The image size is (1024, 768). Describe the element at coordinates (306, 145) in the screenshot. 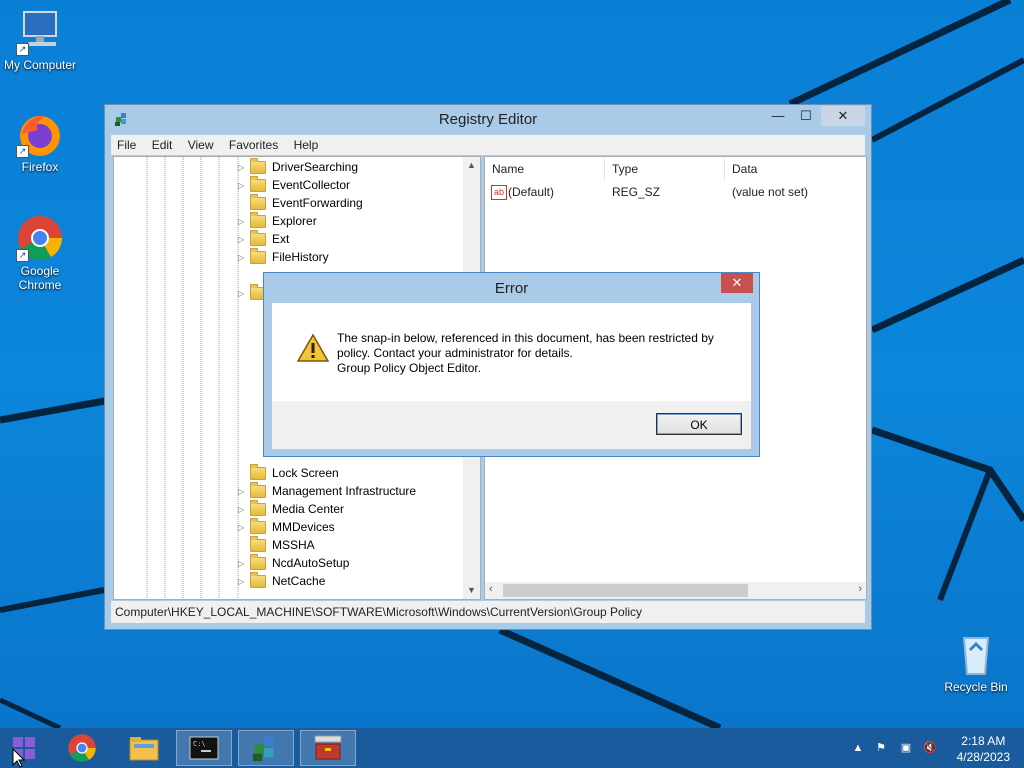

I see `menu-help: Help` at that location.